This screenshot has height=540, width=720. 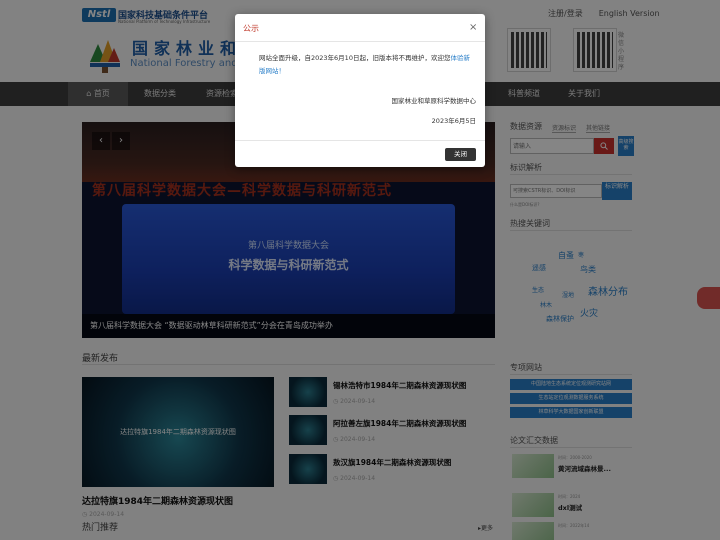 What do you see at coordinates (367, 65) in the screenshot?
I see `notice-text: 网站全面升级，自2023年6月10日起，旧版本将不再维护，欢迎您体验新版网站！` at bounding box center [367, 65].